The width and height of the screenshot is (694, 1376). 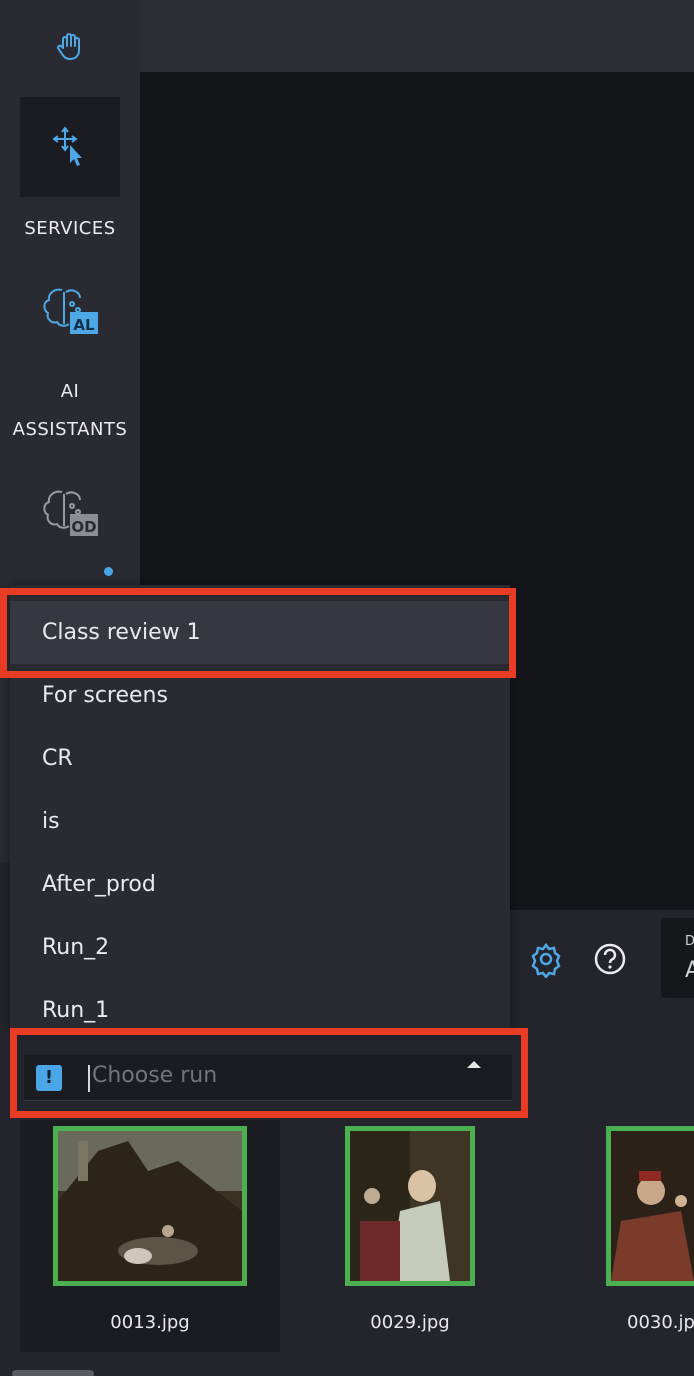 What do you see at coordinates (269, 1073) in the screenshot?
I see `highlight-run-input` at bounding box center [269, 1073].